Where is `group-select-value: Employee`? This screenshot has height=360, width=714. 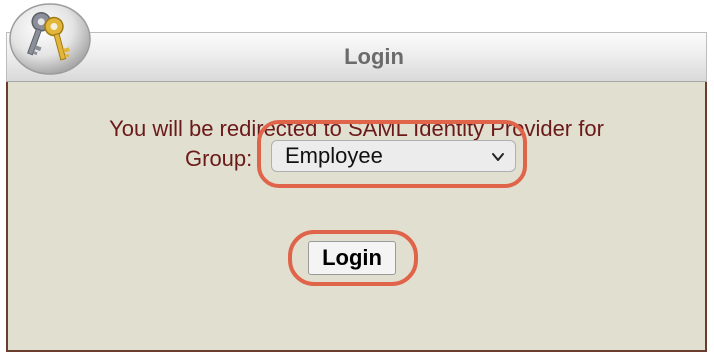 group-select-value: Employee is located at coordinates (334, 155).